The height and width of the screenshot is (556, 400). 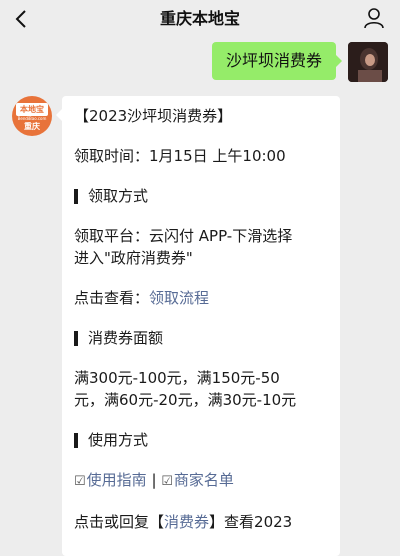 What do you see at coordinates (133, 258) in the screenshot?
I see `platform-line: 进入"政府消费券"` at bounding box center [133, 258].